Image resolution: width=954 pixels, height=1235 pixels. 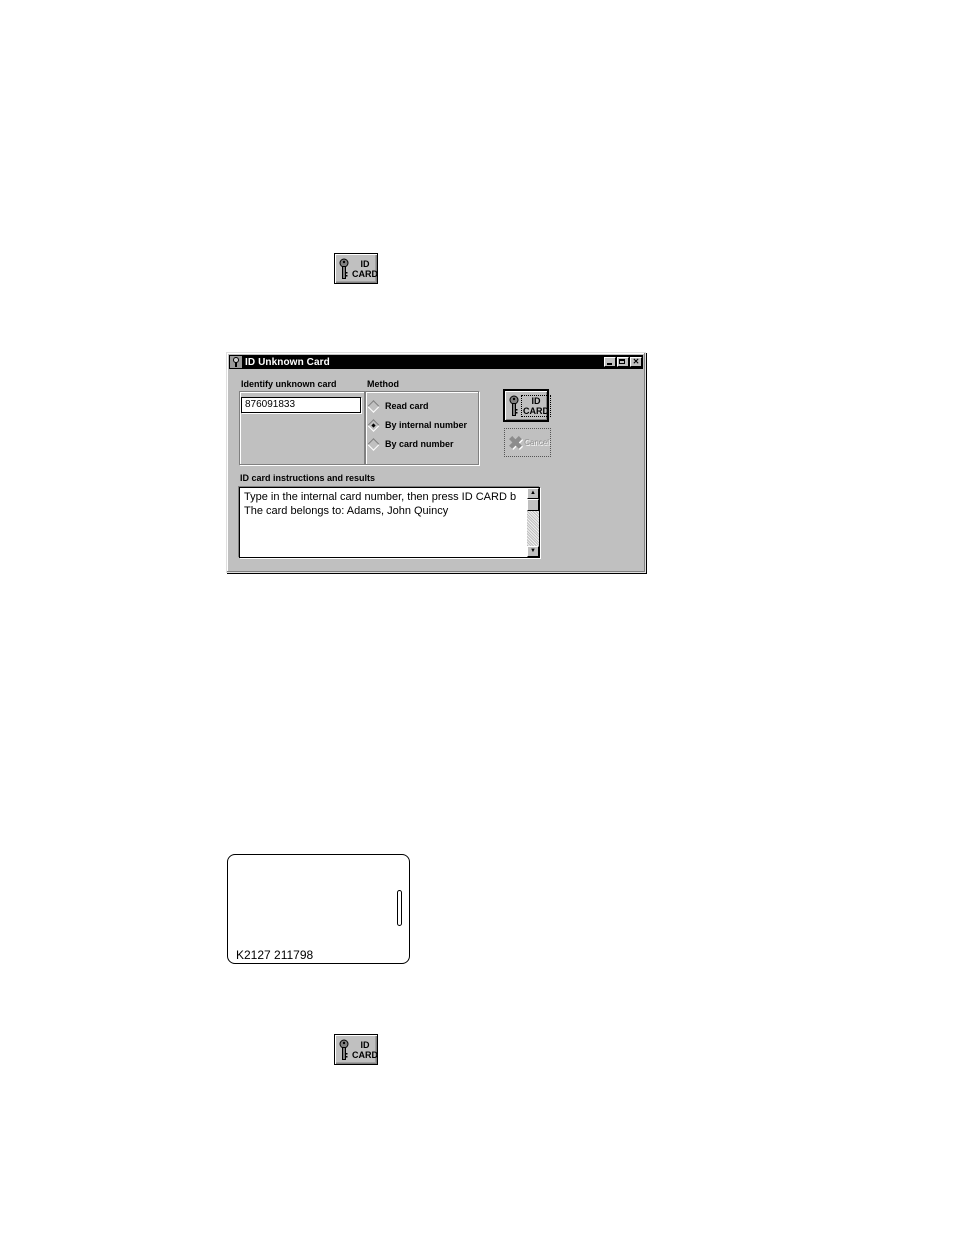 I want to click on id-card-button: ID CARD, so click(x=527, y=405).